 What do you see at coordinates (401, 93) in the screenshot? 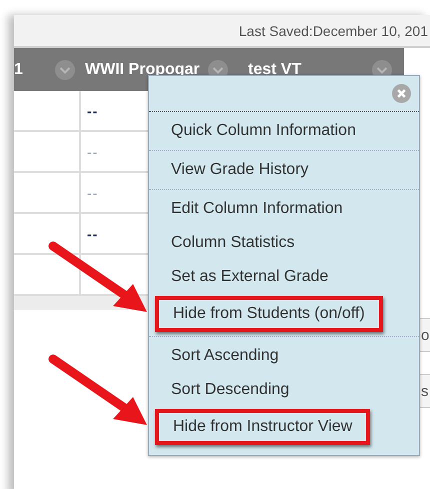
I see `close-icon` at bounding box center [401, 93].